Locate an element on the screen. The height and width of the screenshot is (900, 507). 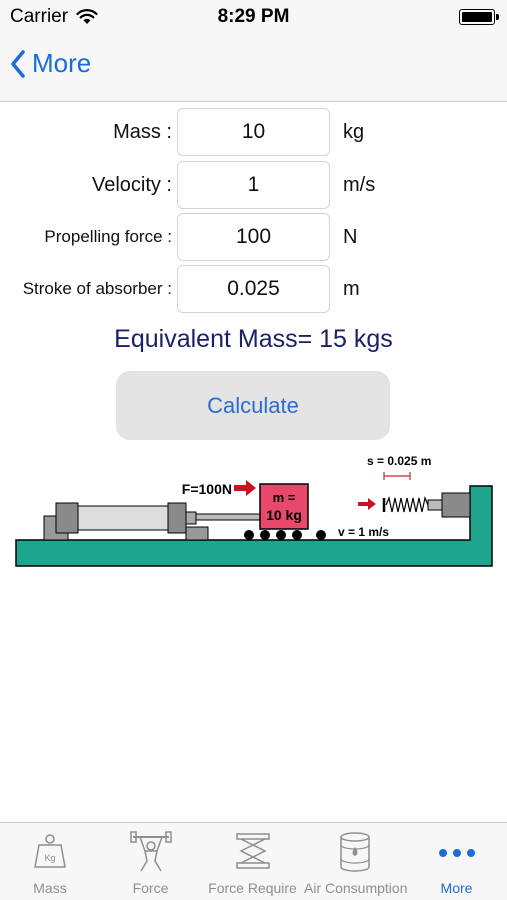
stroke-row: Stroke of absorber : 0.025 m is located at coordinates (253, 289).